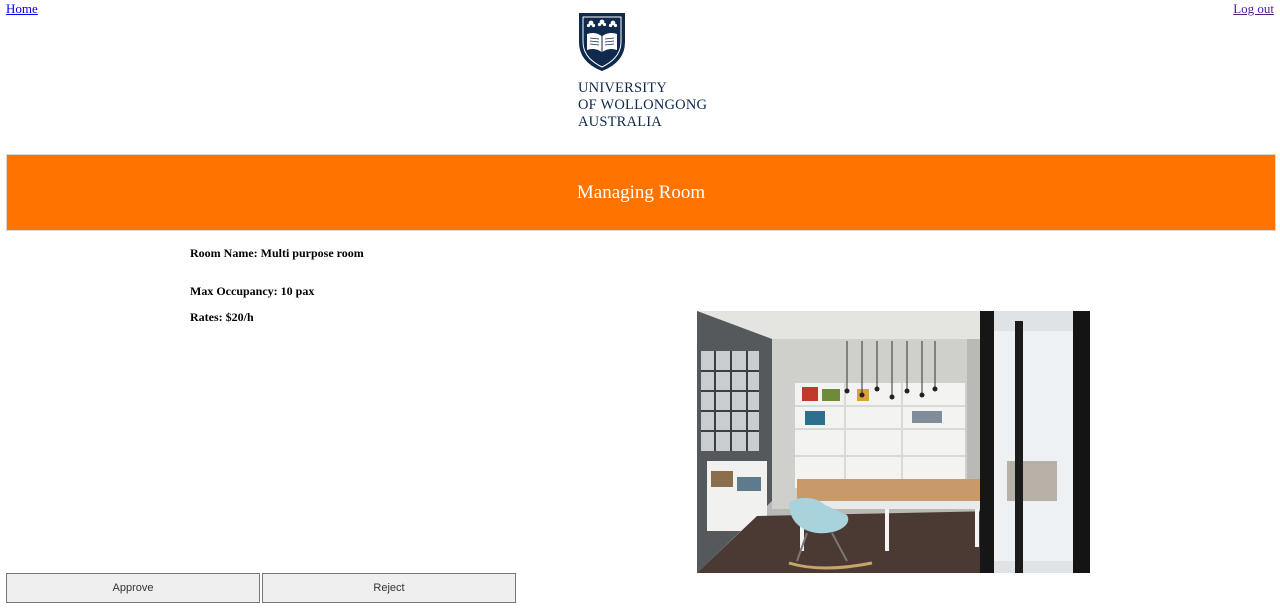 The image size is (1280, 610). I want to click on max-occupancy-text: Max Occupancy: 10 pax, so click(252, 291).